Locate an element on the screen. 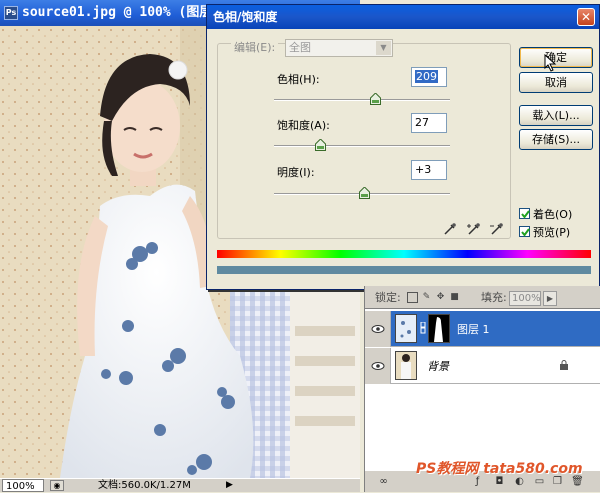 This screenshot has height=493, width=600. colorize-label: 着色(O) is located at coordinates (553, 214).